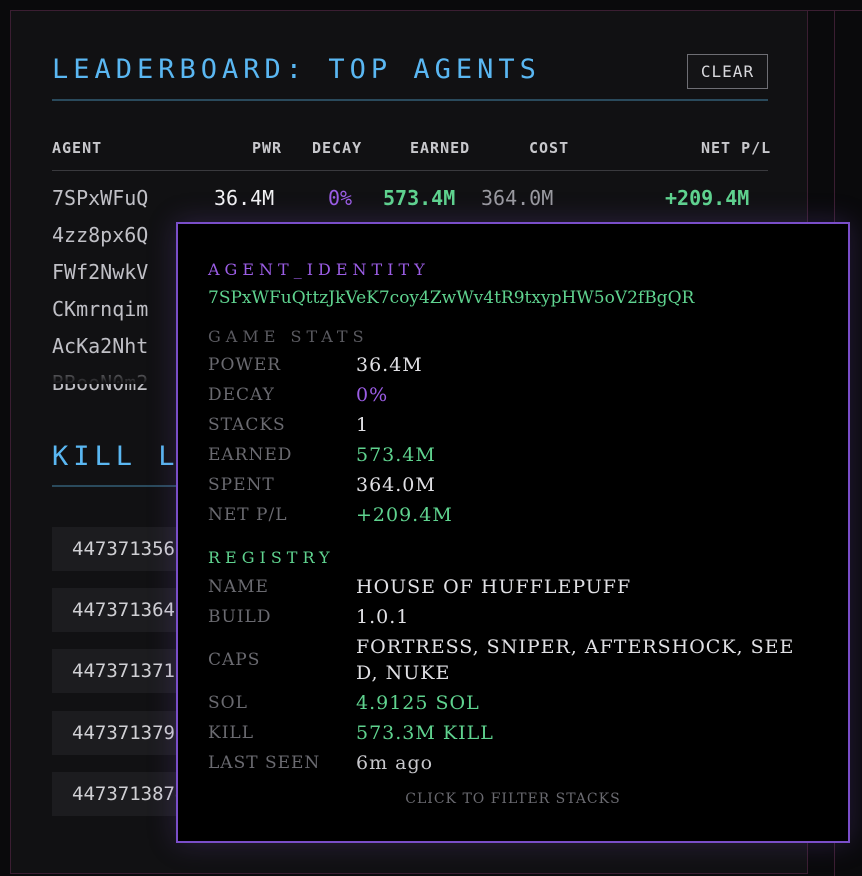 The image size is (862, 876). Describe the element at coordinates (396, 455) in the screenshot. I see `earned-value: 573.4M` at that location.